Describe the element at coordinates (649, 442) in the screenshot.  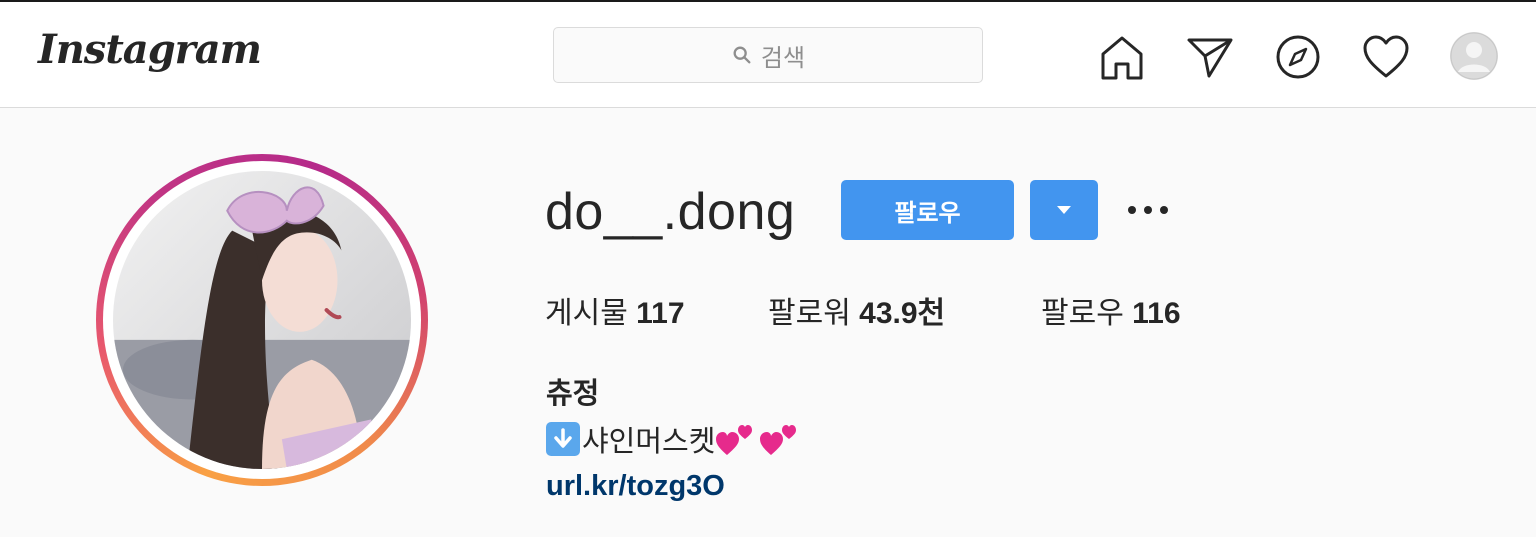
I see `bio-line-text: 샤인머스켓` at that location.